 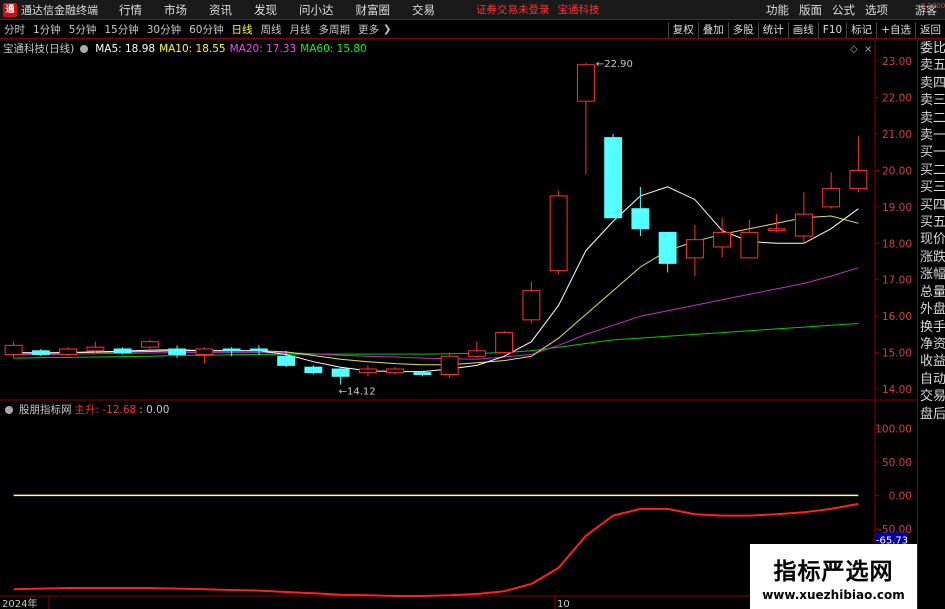 I want to click on app-title: 通达信金融终端, so click(x=59, y=10).